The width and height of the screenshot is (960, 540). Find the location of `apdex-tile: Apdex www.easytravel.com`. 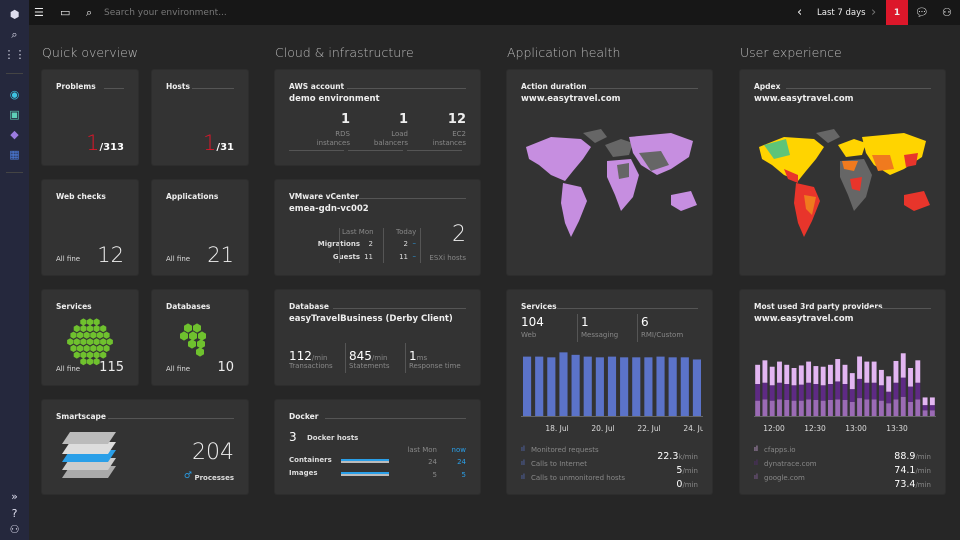

apdex-tile: Apdex www.easytravel.com is located at coordinates (842, 172).